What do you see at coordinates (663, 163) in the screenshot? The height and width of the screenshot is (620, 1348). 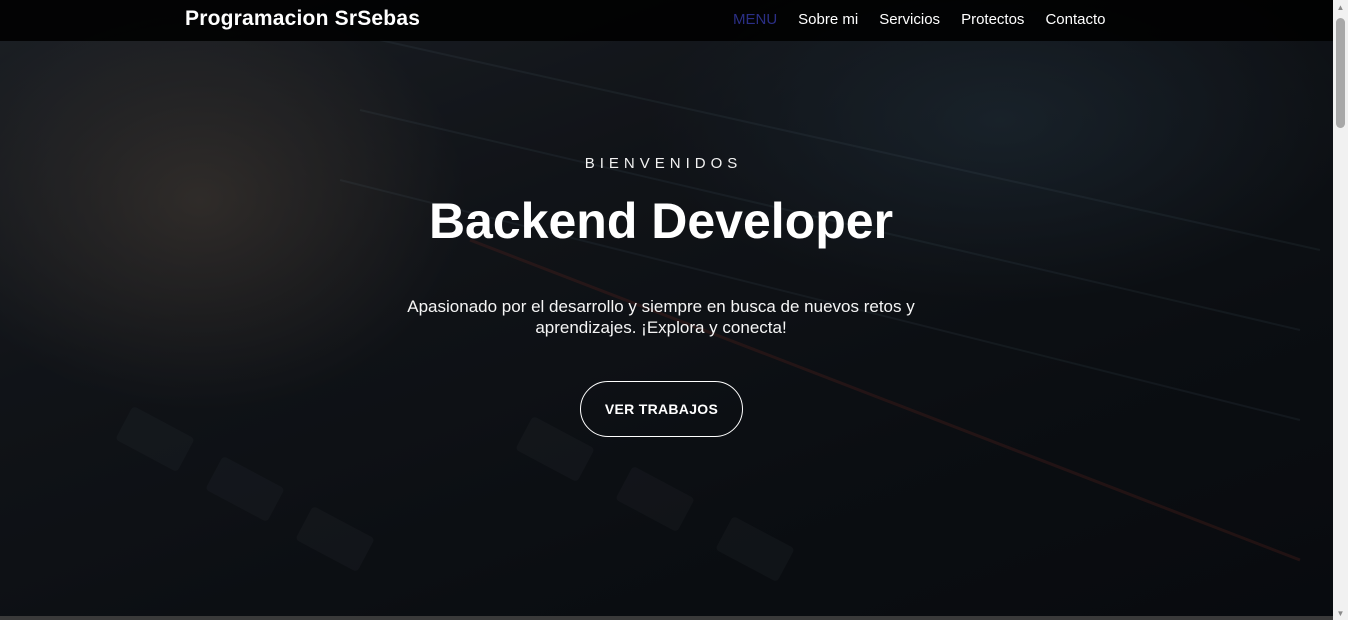 I see `hero-eyebrow: BIENVENIDOS` at bounding box center [663, 163].